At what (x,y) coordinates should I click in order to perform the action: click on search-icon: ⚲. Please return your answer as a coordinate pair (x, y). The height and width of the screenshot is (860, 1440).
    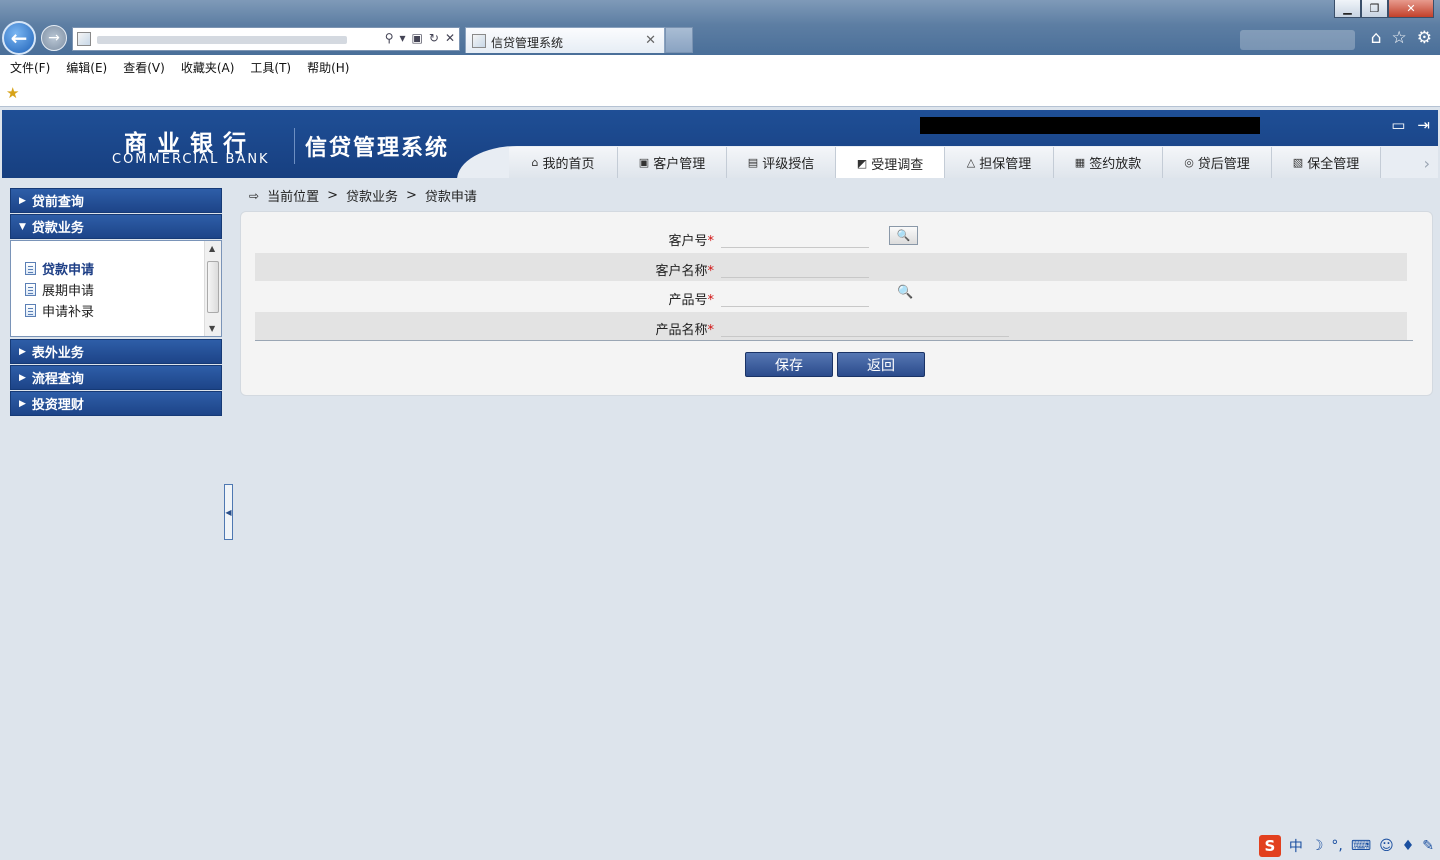
    Looking at the image, I should click on (389, 38).